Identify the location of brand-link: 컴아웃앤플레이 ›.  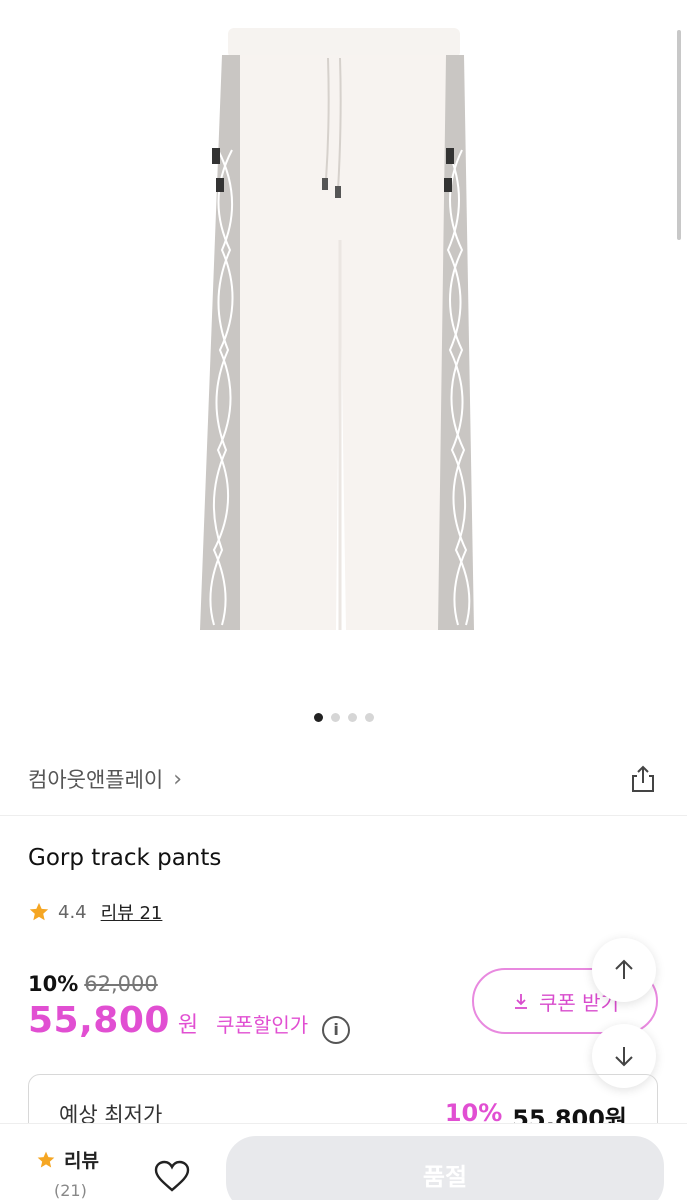
(105, 779).